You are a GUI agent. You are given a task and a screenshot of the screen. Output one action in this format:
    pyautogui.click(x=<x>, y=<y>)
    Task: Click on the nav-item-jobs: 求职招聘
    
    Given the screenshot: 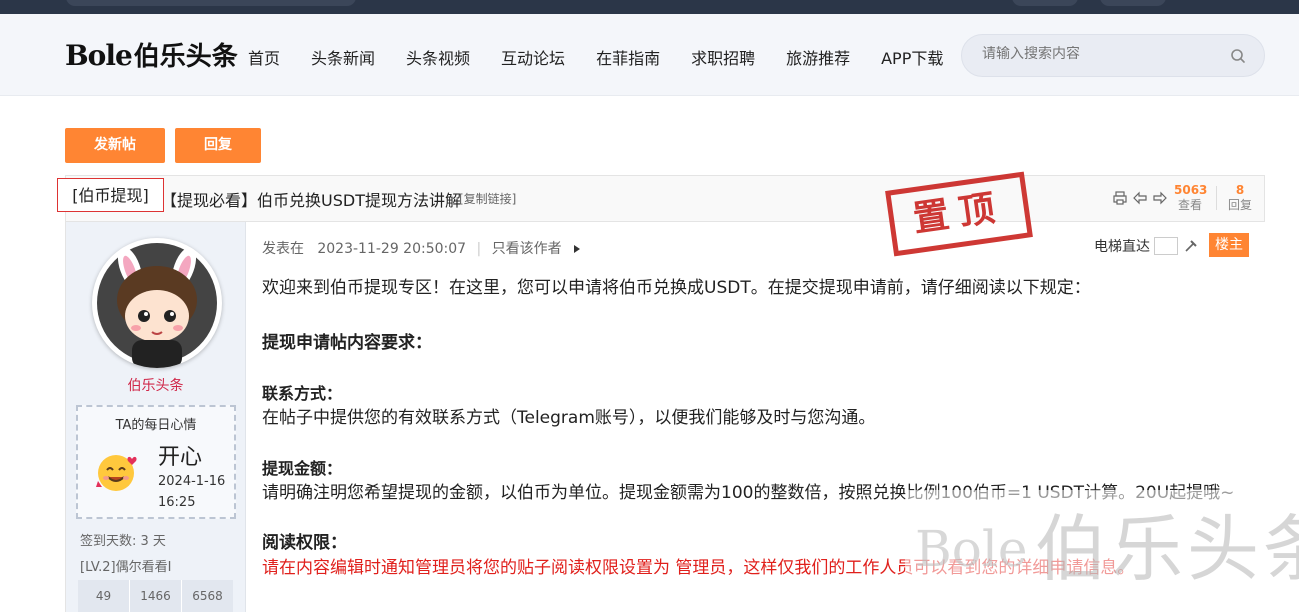 What is the action you would take?
    pyautogui.click(x=723, y=57)
    